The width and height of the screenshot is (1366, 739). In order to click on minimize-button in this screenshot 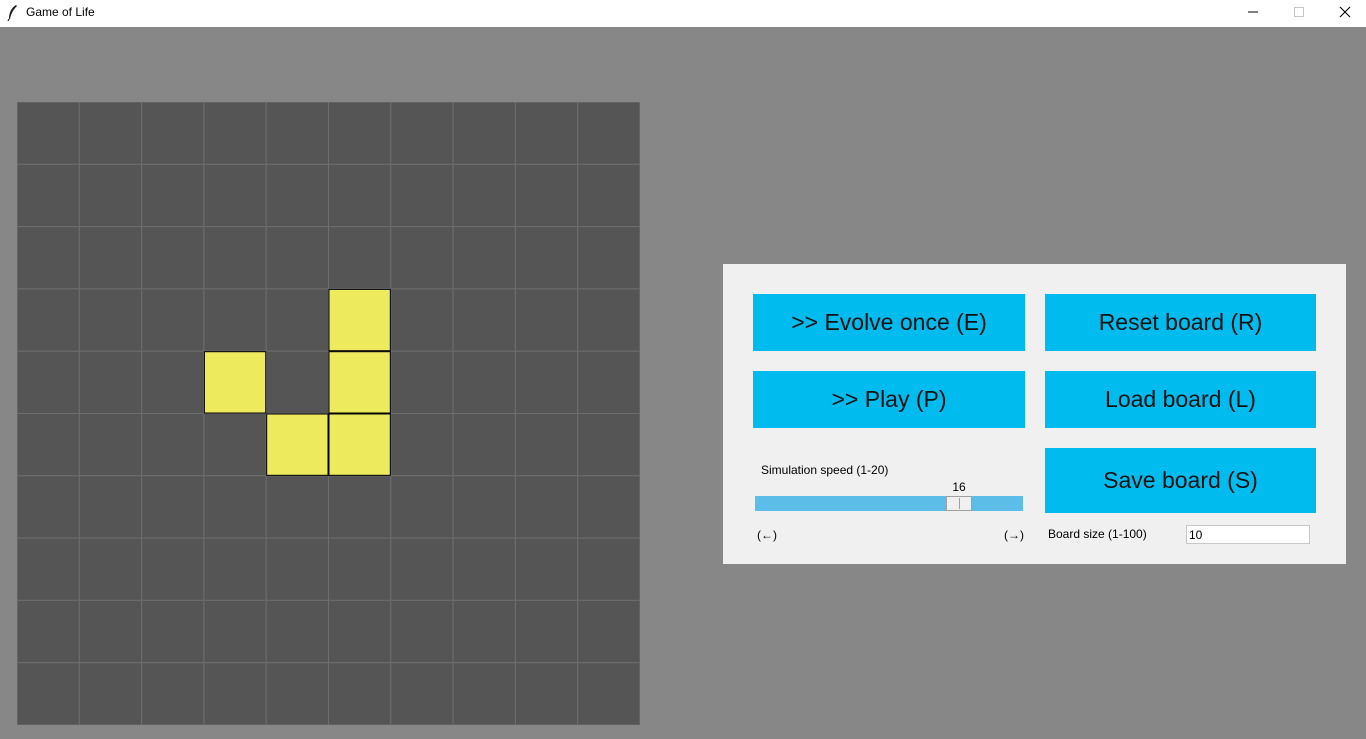, I will do `click(1253, 13)`.